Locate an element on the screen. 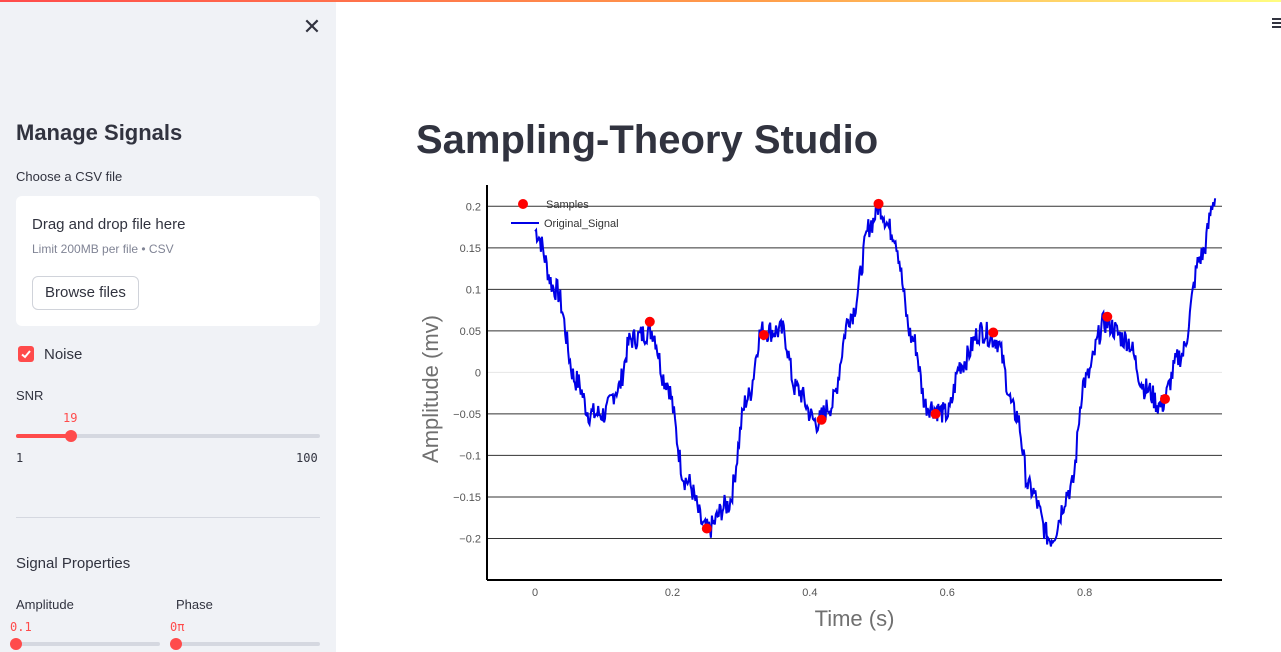  close-sidebar-icon: ✕ is located at coordinates (312, 28).